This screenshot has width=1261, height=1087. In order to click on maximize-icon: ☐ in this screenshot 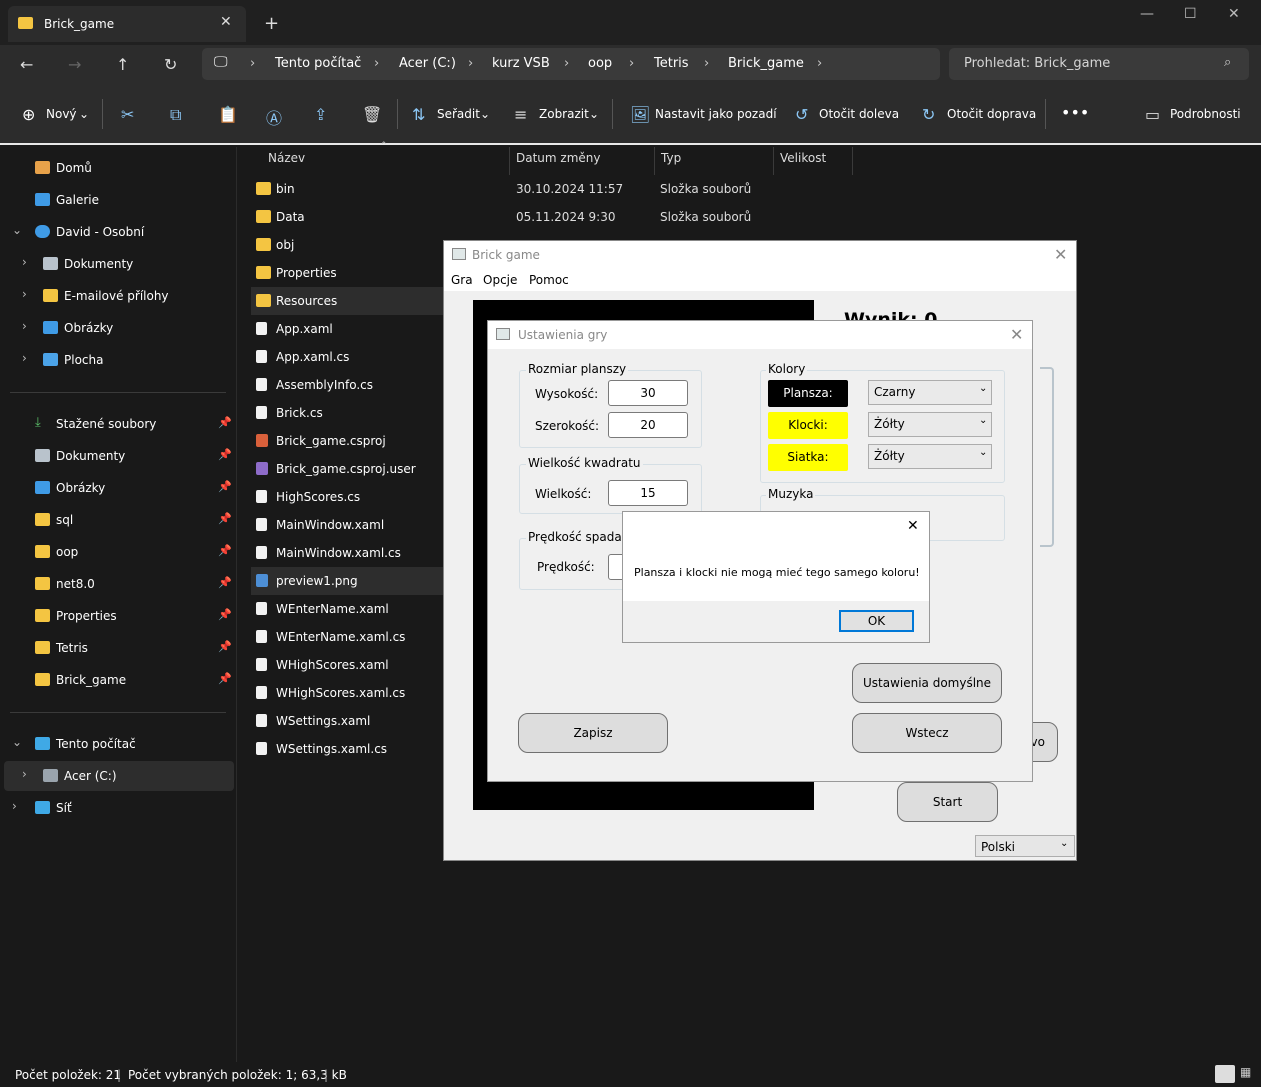, I will do `click(1190, 14)`.